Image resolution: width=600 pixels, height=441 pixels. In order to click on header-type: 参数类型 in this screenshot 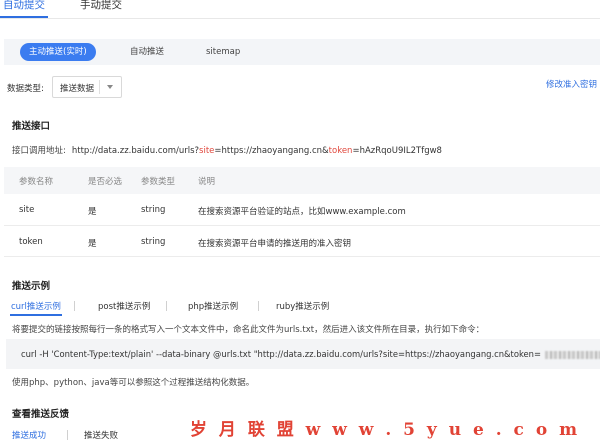, I will do `click(158, 182)`.